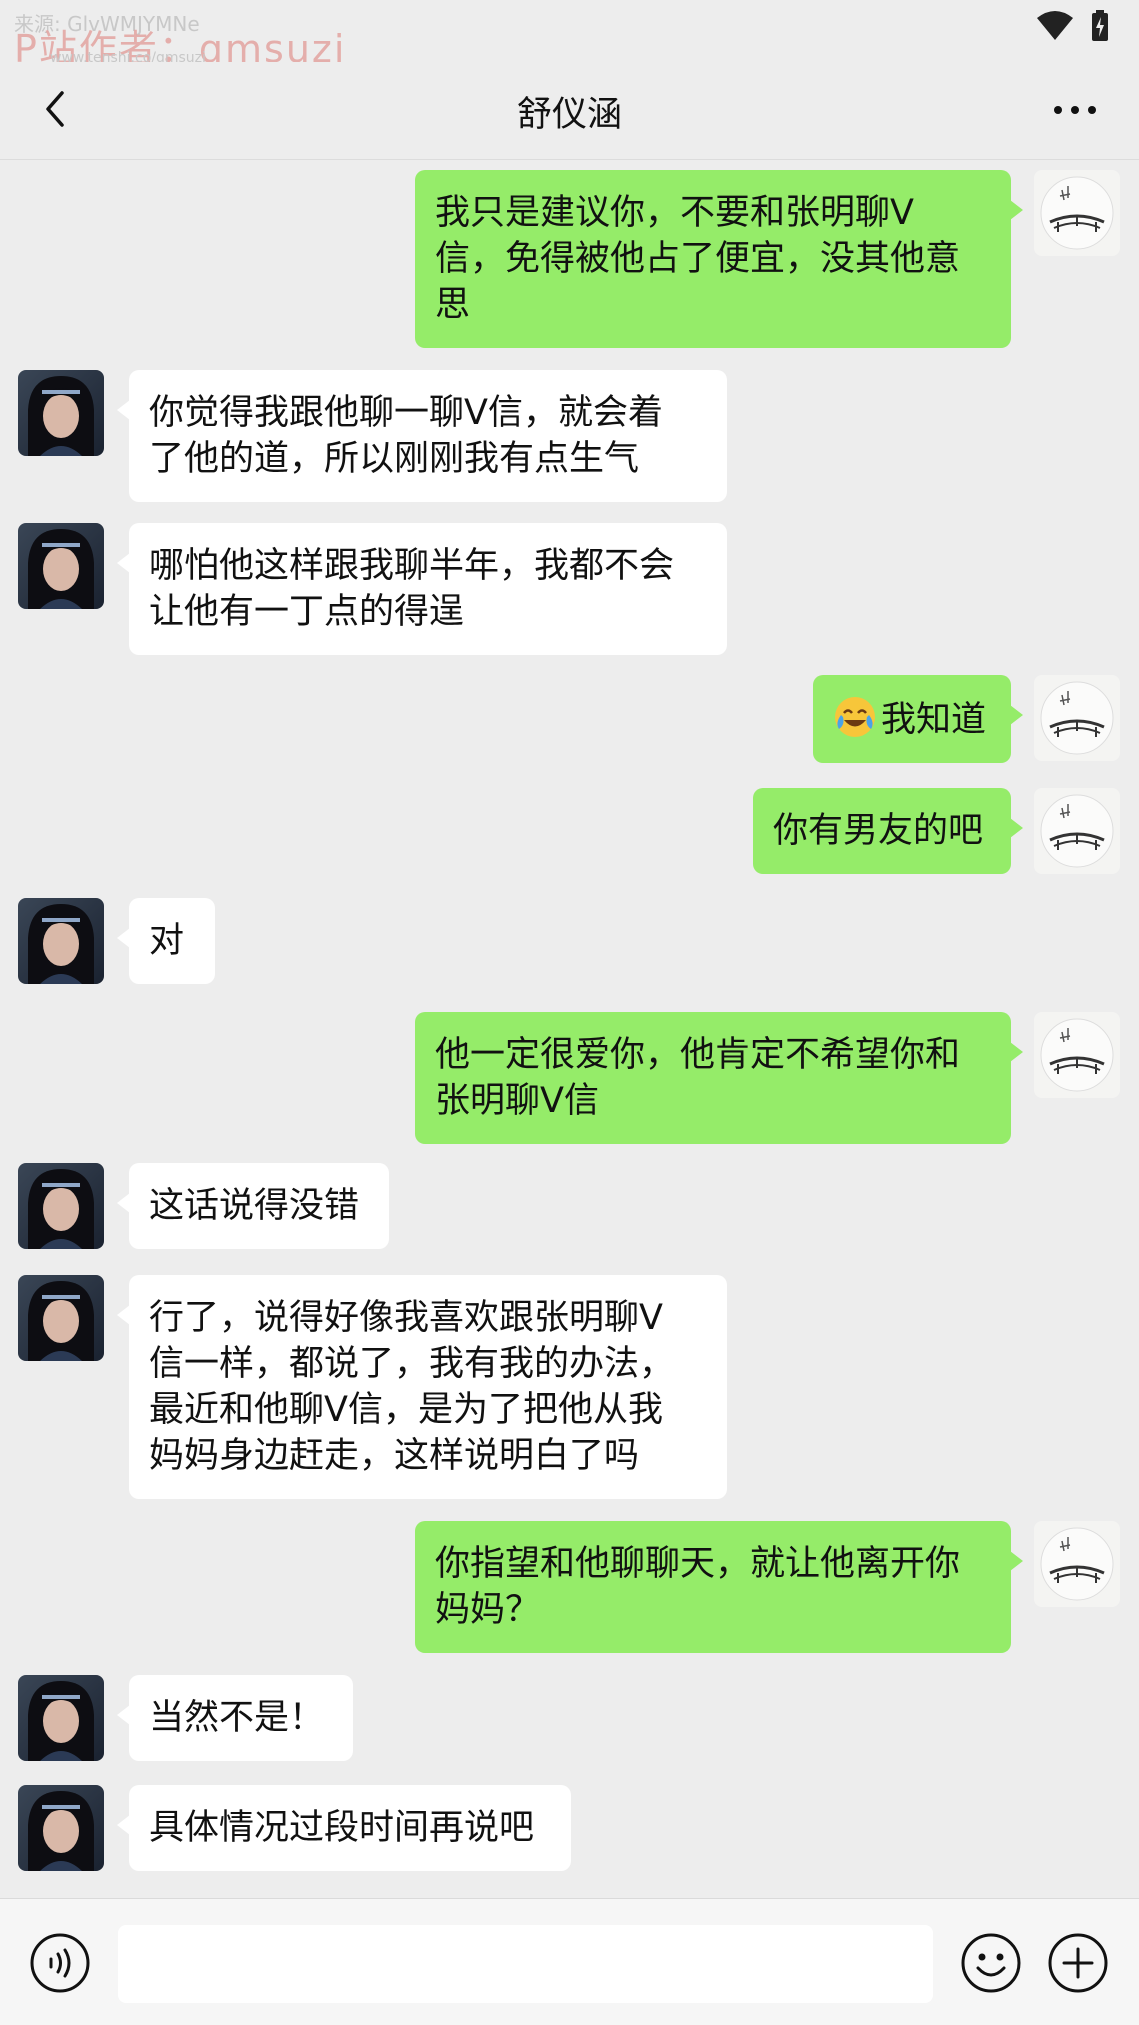  What do you see at coordinates (406, 413) in the screenshot?
I see `message-line: 你觉得我跟他聊一聊V信，就会着` at bounding box center [406, 413].